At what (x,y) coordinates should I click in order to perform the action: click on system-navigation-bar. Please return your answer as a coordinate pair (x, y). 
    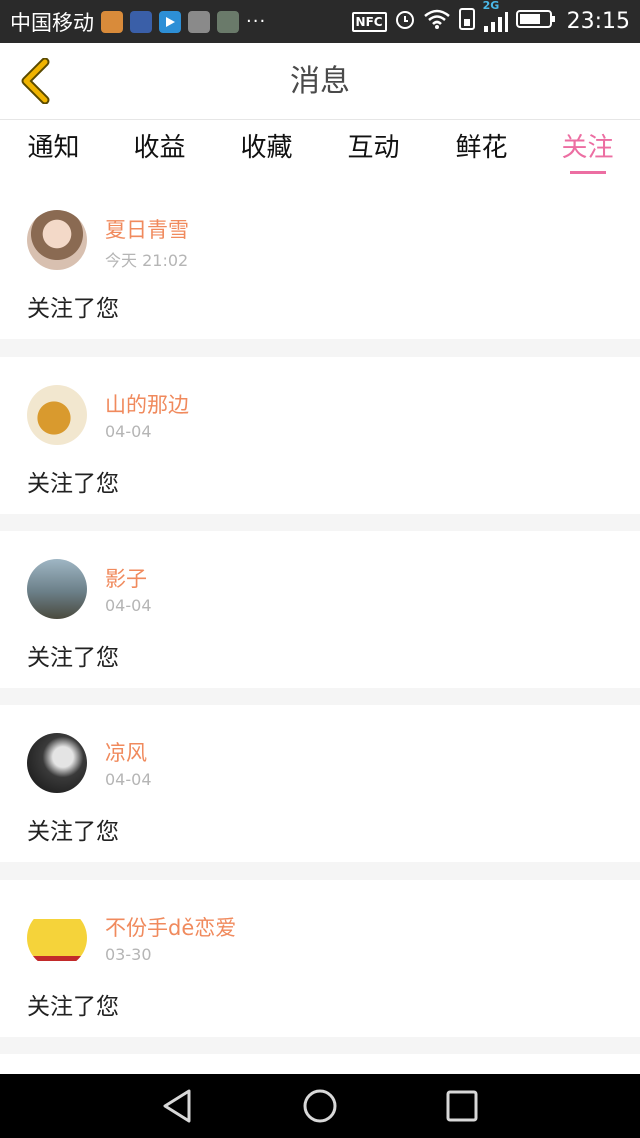
    Looking at the image, I should click on (320, 1106).